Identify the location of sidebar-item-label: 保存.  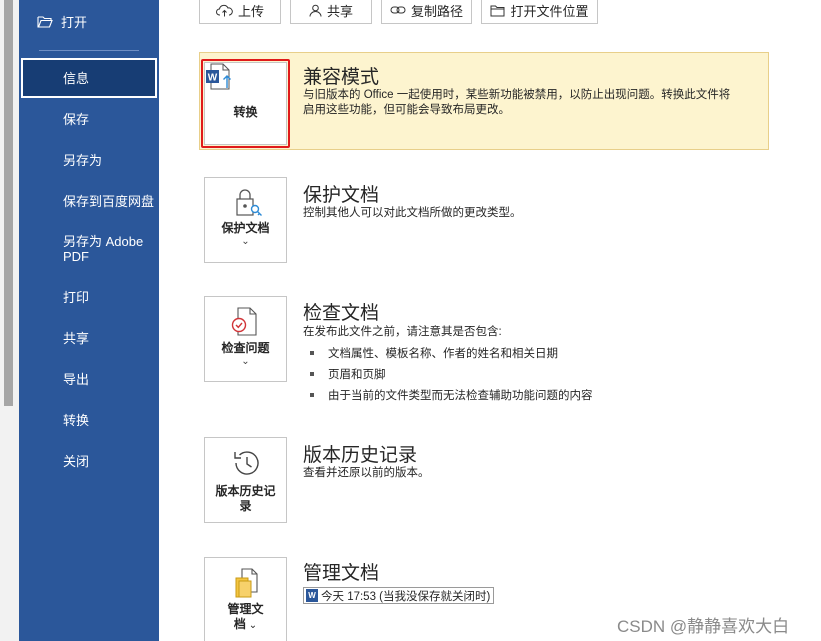
(76, 119).